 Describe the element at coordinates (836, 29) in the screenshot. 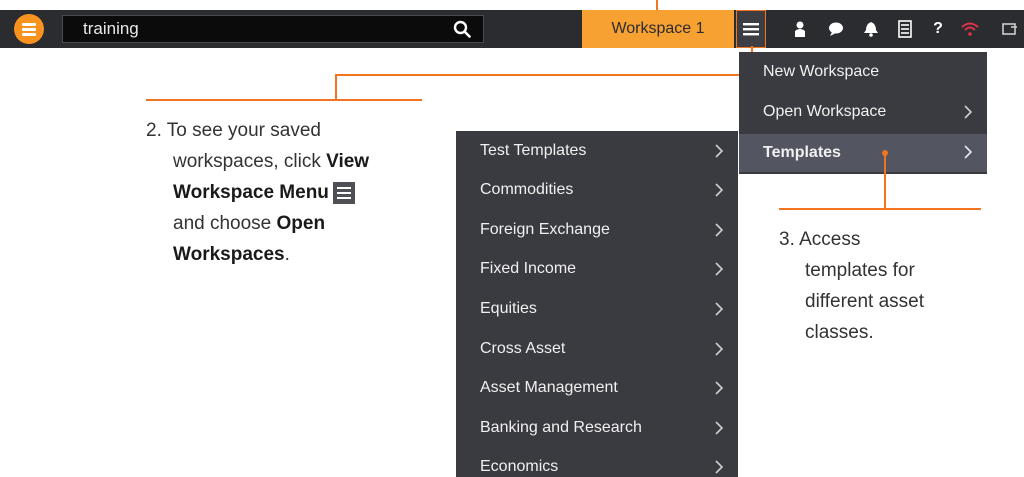

I see `chat-icon` at that location.